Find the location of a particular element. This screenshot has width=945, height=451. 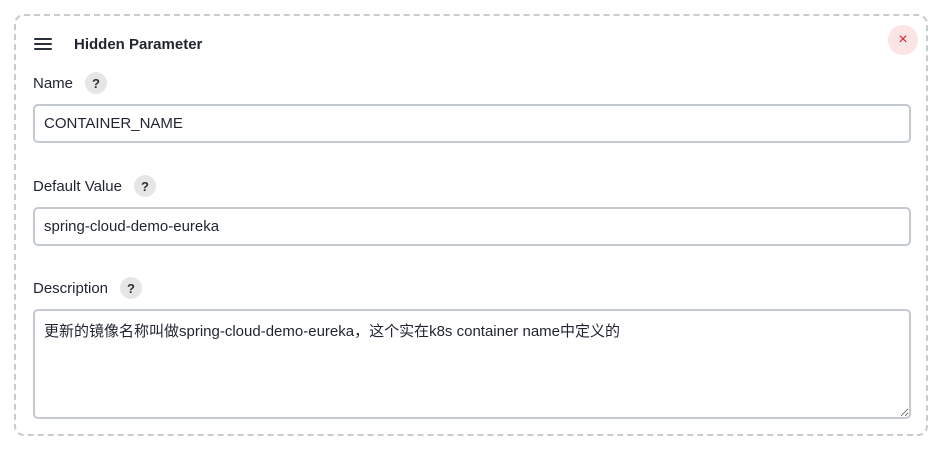

name-label: Name is located at coordinates (53, 83).